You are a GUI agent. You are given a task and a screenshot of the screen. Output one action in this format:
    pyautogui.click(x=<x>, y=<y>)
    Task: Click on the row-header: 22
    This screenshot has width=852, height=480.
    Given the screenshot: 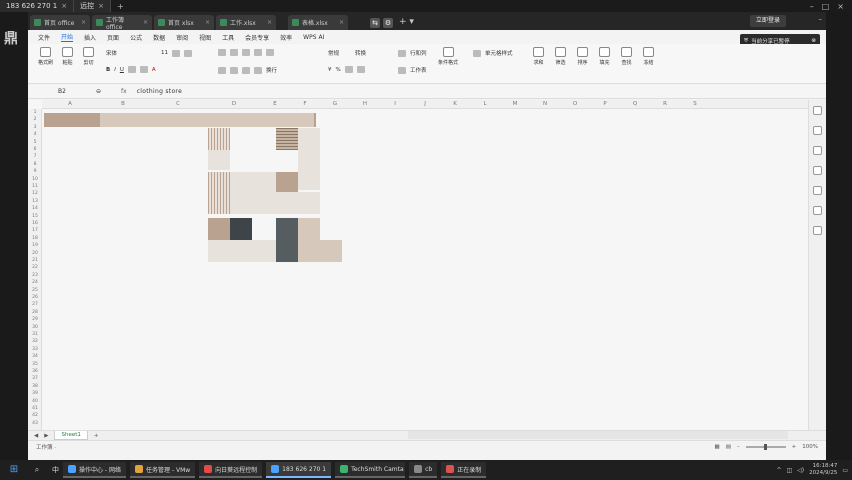 What is the action you would take?
    pyautogui.click(x=35, y=267)
    